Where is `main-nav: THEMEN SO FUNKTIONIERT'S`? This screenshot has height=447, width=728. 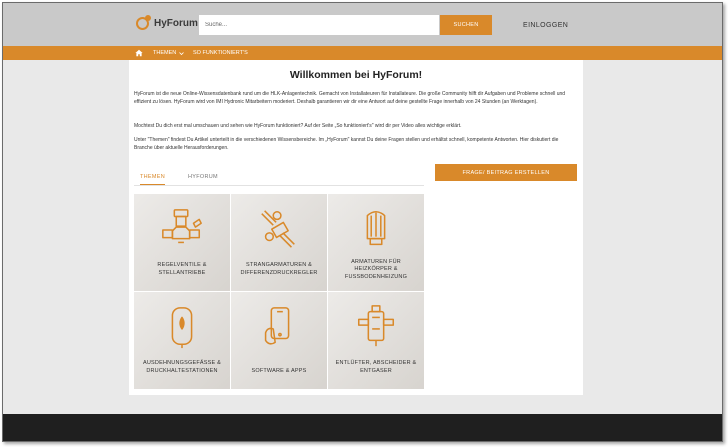
main-nav: THEMEN SO FUNKTIONIERT'S is located at coordinates (362, 53).